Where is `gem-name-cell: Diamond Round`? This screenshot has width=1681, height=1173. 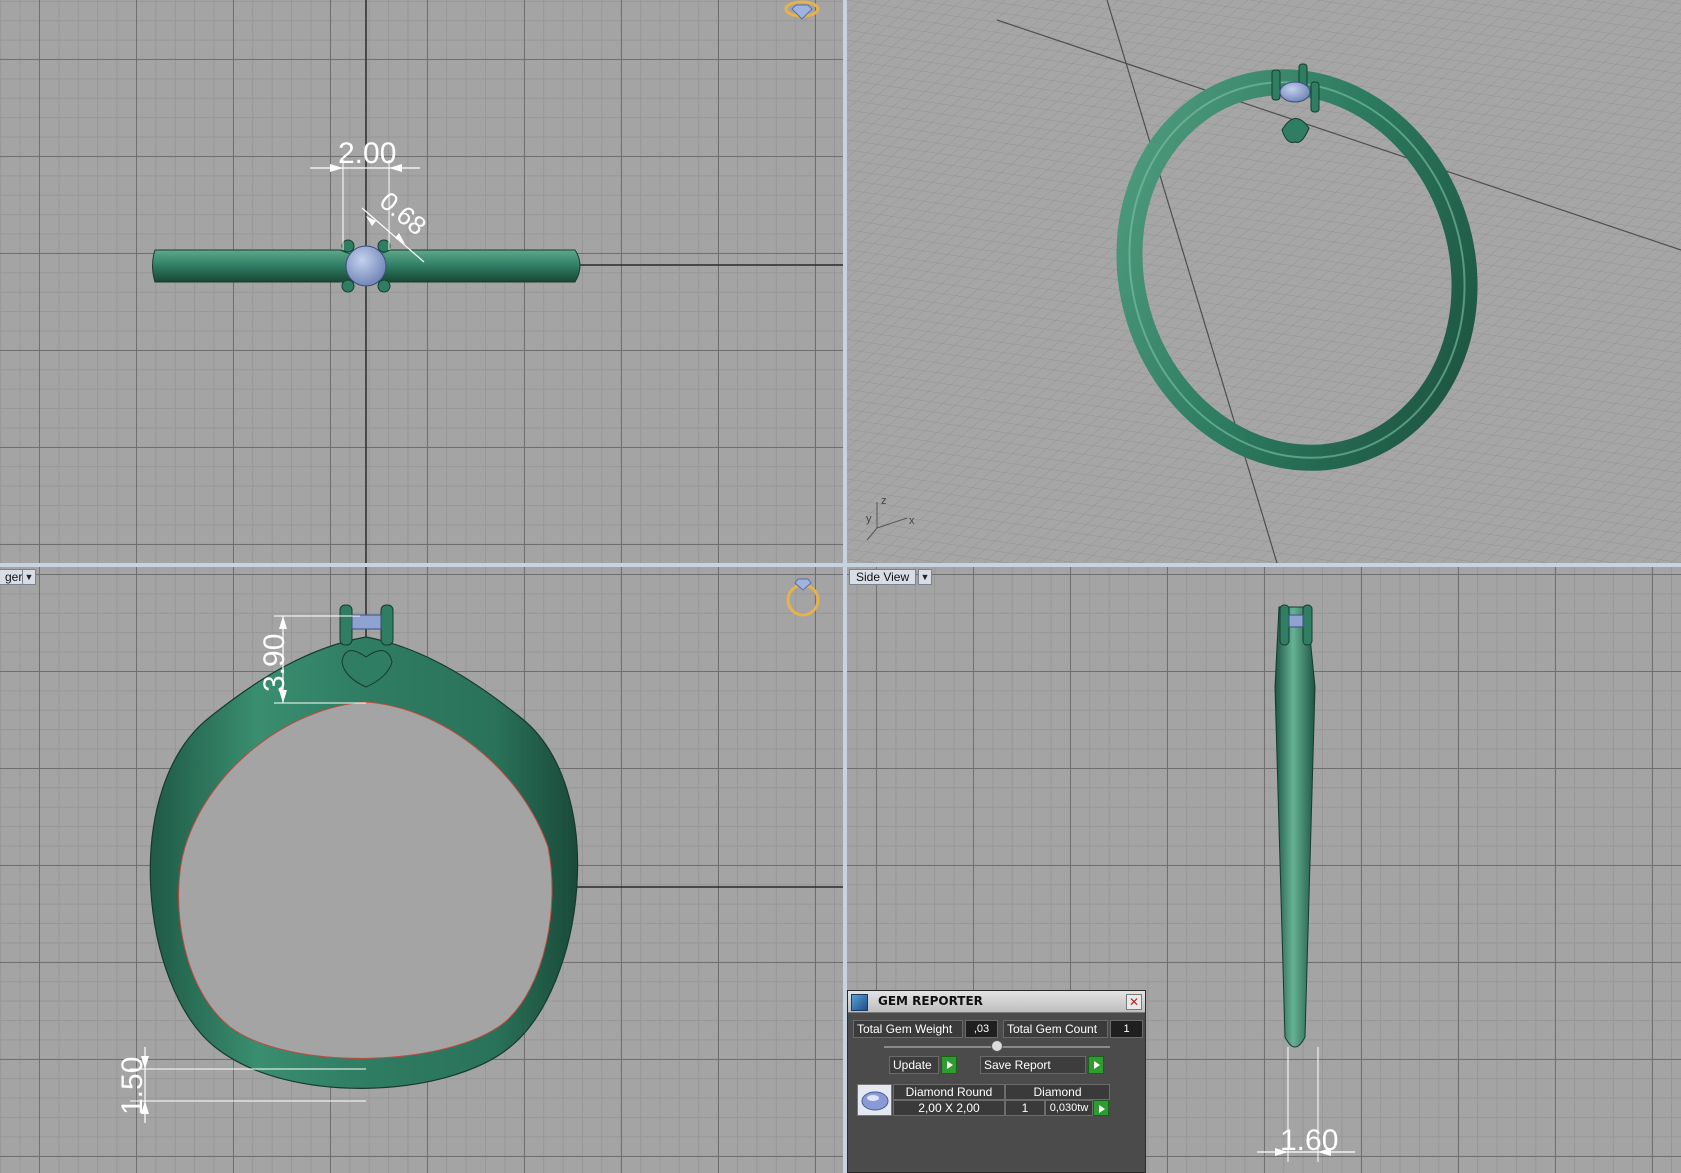 gem-name-cell: Diamond Round is located at coordinates (949, 1092).